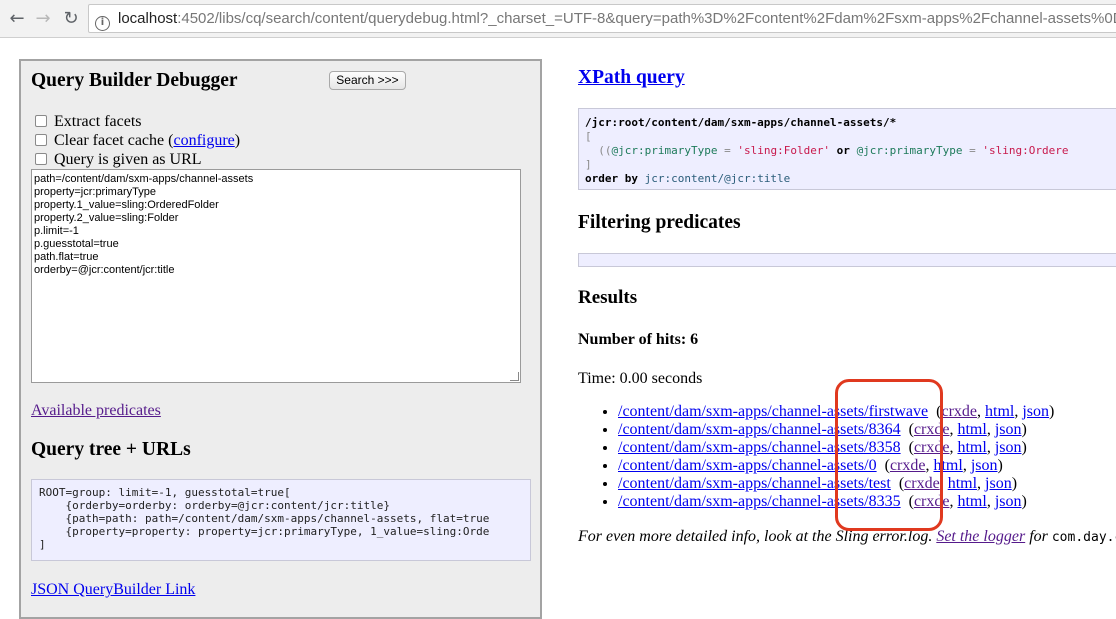 The height and width of the screenshot is (619, 1116). Describe the element at coordinates (111, 449) in the screenshot. I see `query-tree-title: Query tree + URLs` at that location.